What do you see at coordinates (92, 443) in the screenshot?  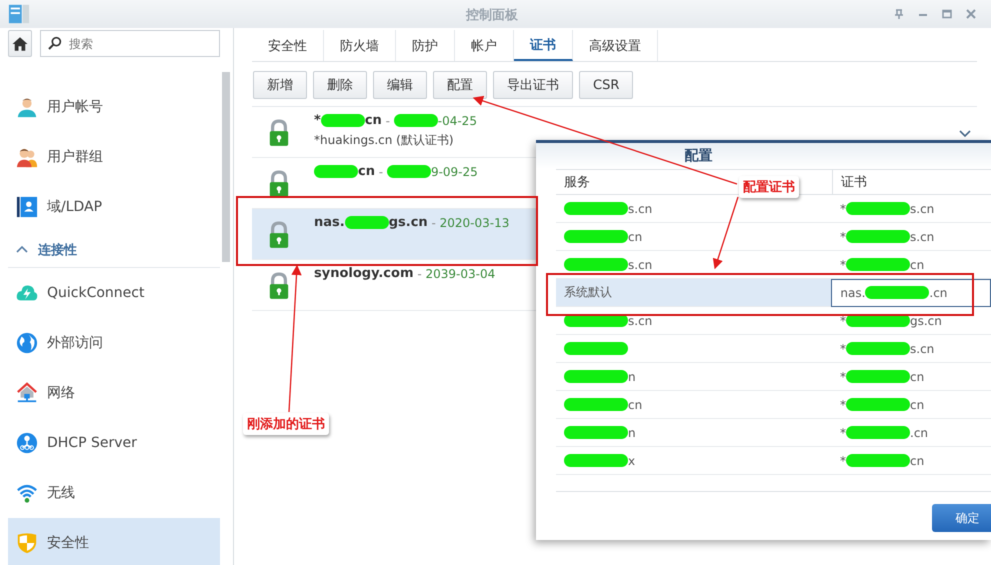 I see `item-label: DHCP Server` at bounding box center [92, 443].